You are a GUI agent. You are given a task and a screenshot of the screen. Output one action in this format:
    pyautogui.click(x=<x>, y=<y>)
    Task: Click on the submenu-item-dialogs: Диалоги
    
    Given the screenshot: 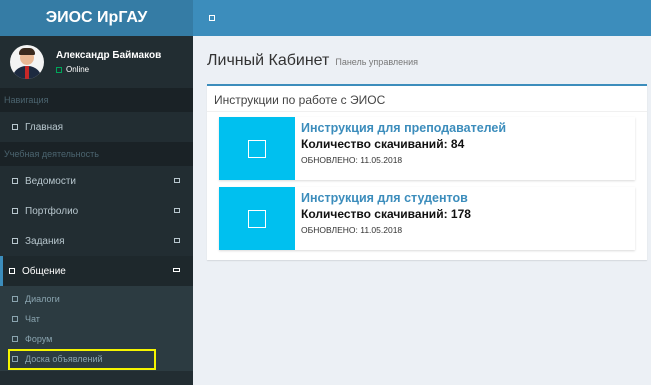 What is the action you would take?
    pyautogui.click(x=96, y=299)
    